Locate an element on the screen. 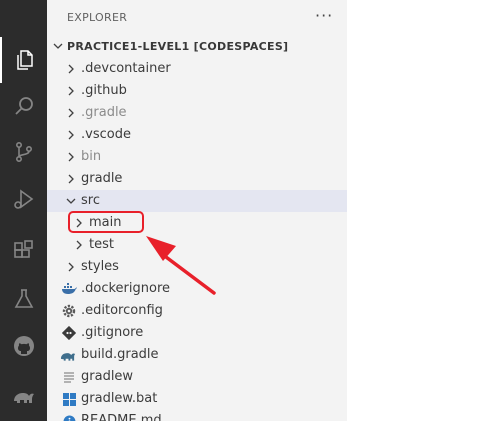 This screenshot has width=501, height=421. tree-item-label: gradlew is located at coordinates (107, 376).